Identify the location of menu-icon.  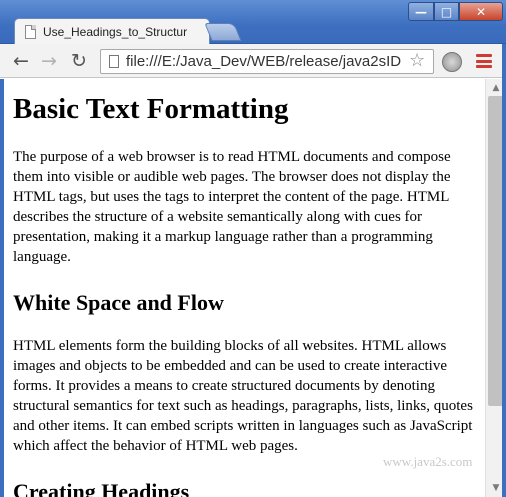
(484, 61).